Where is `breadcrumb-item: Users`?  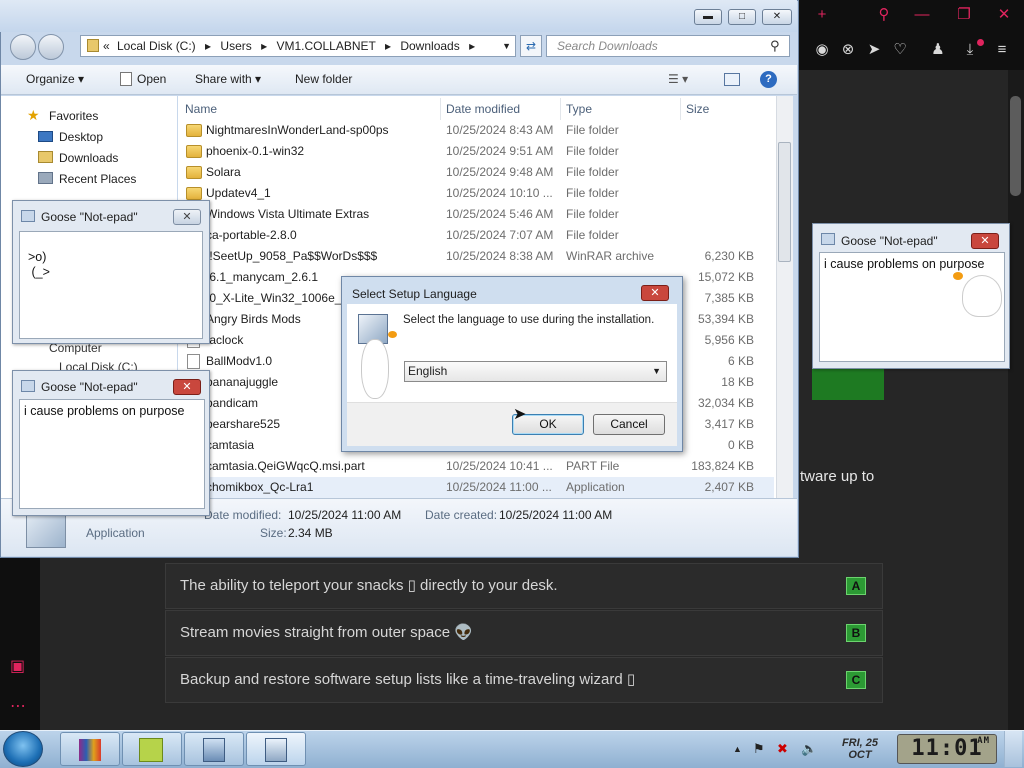
breadcrumb-item: Users is located at coordinates (235, 46).